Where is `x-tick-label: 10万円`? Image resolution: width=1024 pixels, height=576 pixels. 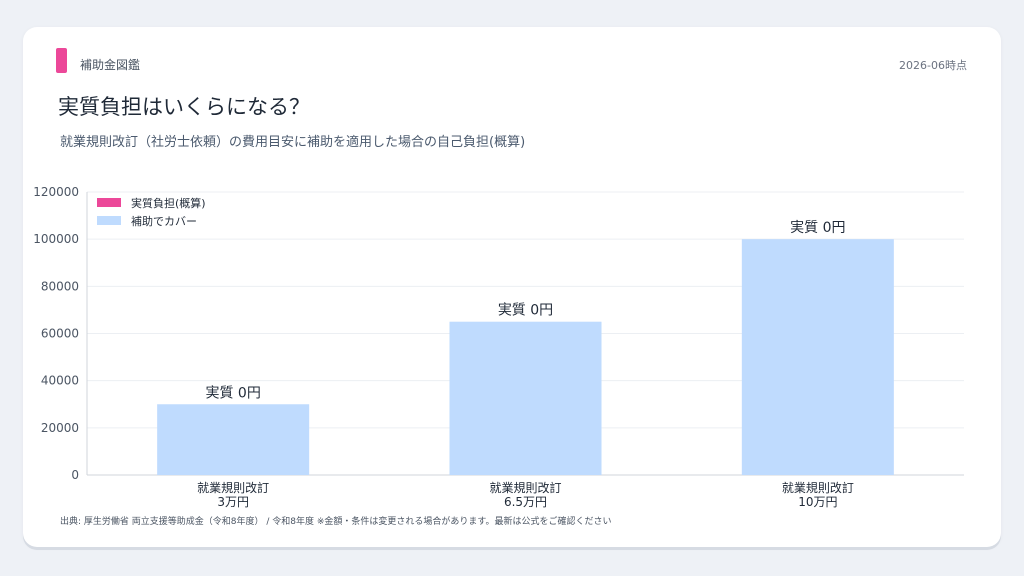
x-tick-label: 10万円 is located at coordinates (817, 502).